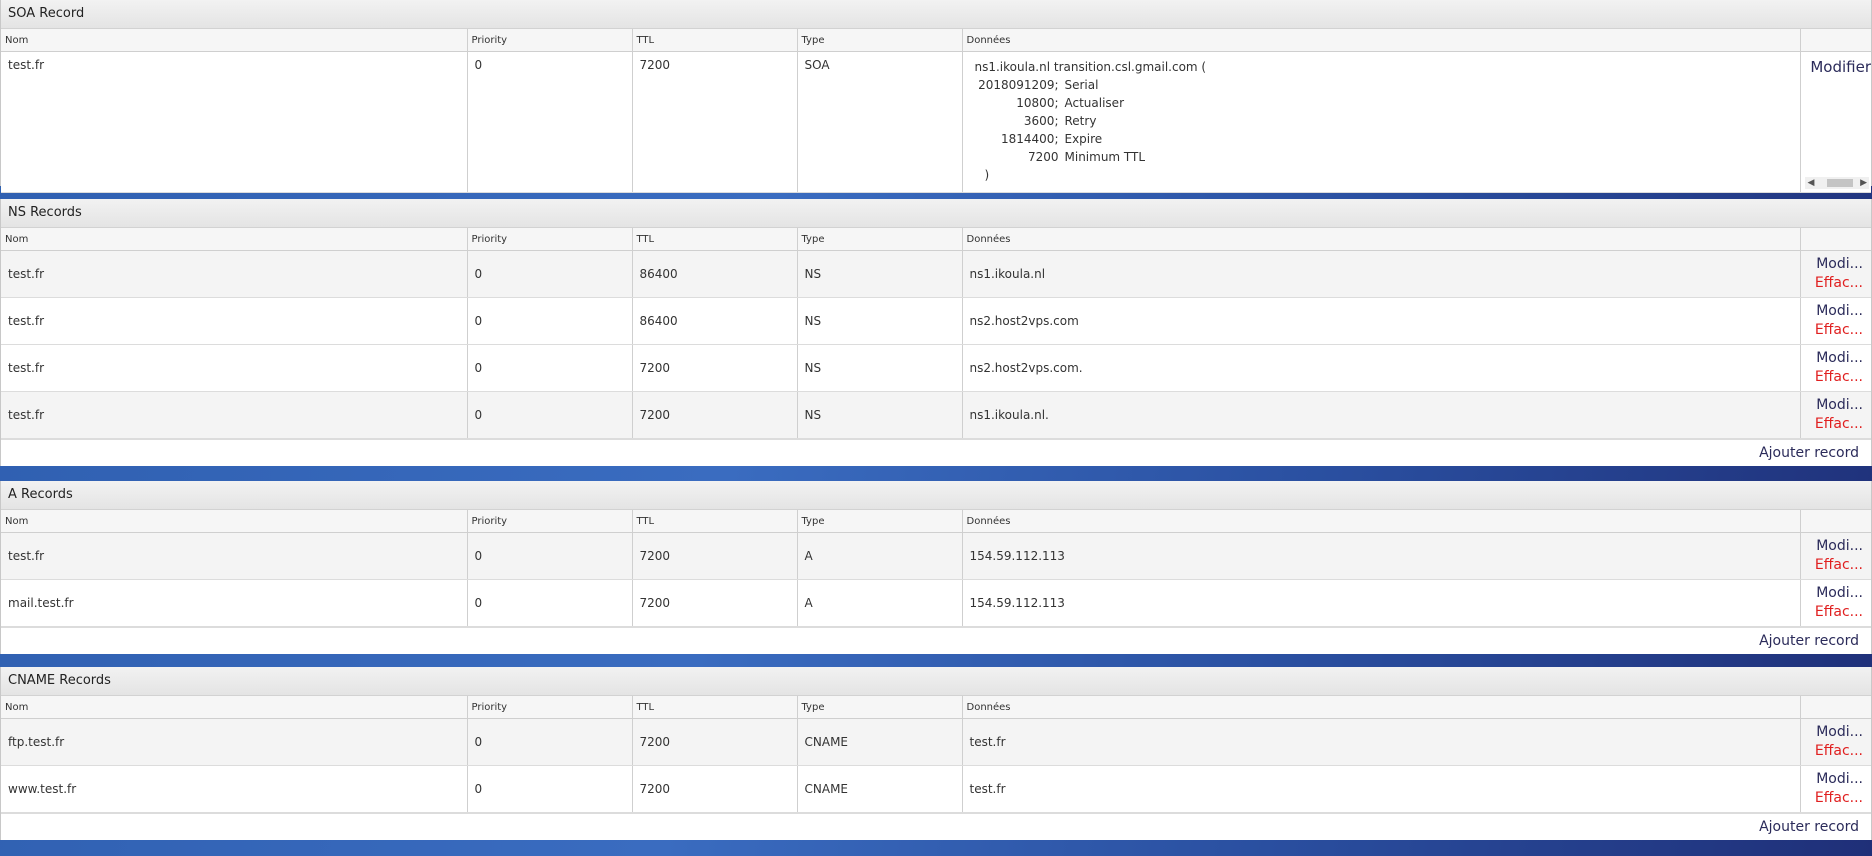 The height and width of the screenshot is (856, 1872). I want to click on panel-title: CNAME Records, so click(936, 681).